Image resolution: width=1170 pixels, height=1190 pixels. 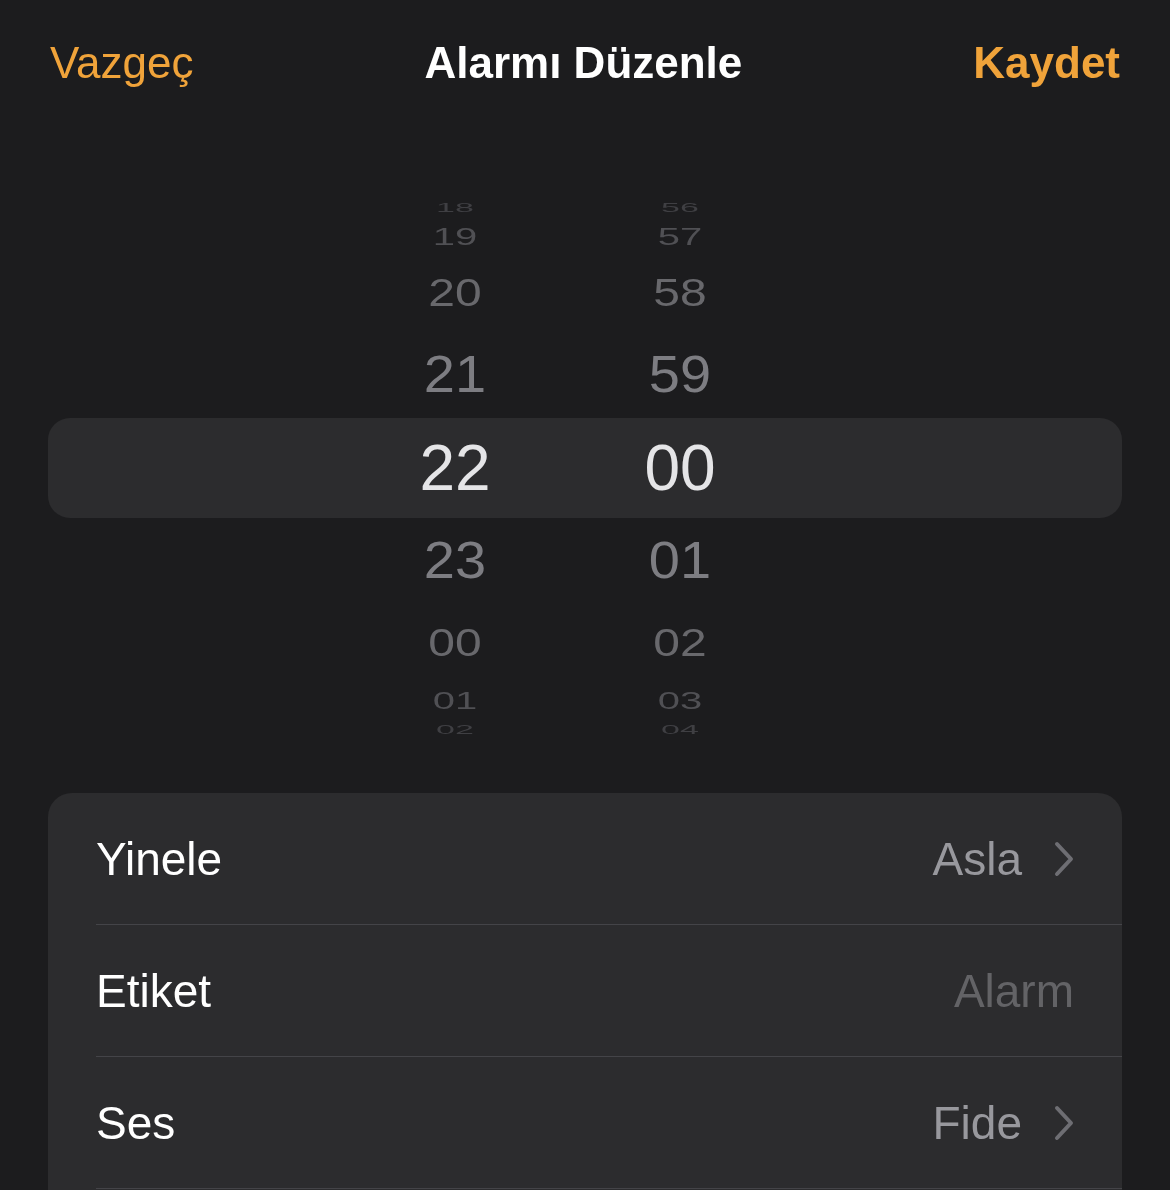 What do you see at coordinates (680, 468) in the screenshot?
I see `minute-value: 00` at bounding box center [680, 468].